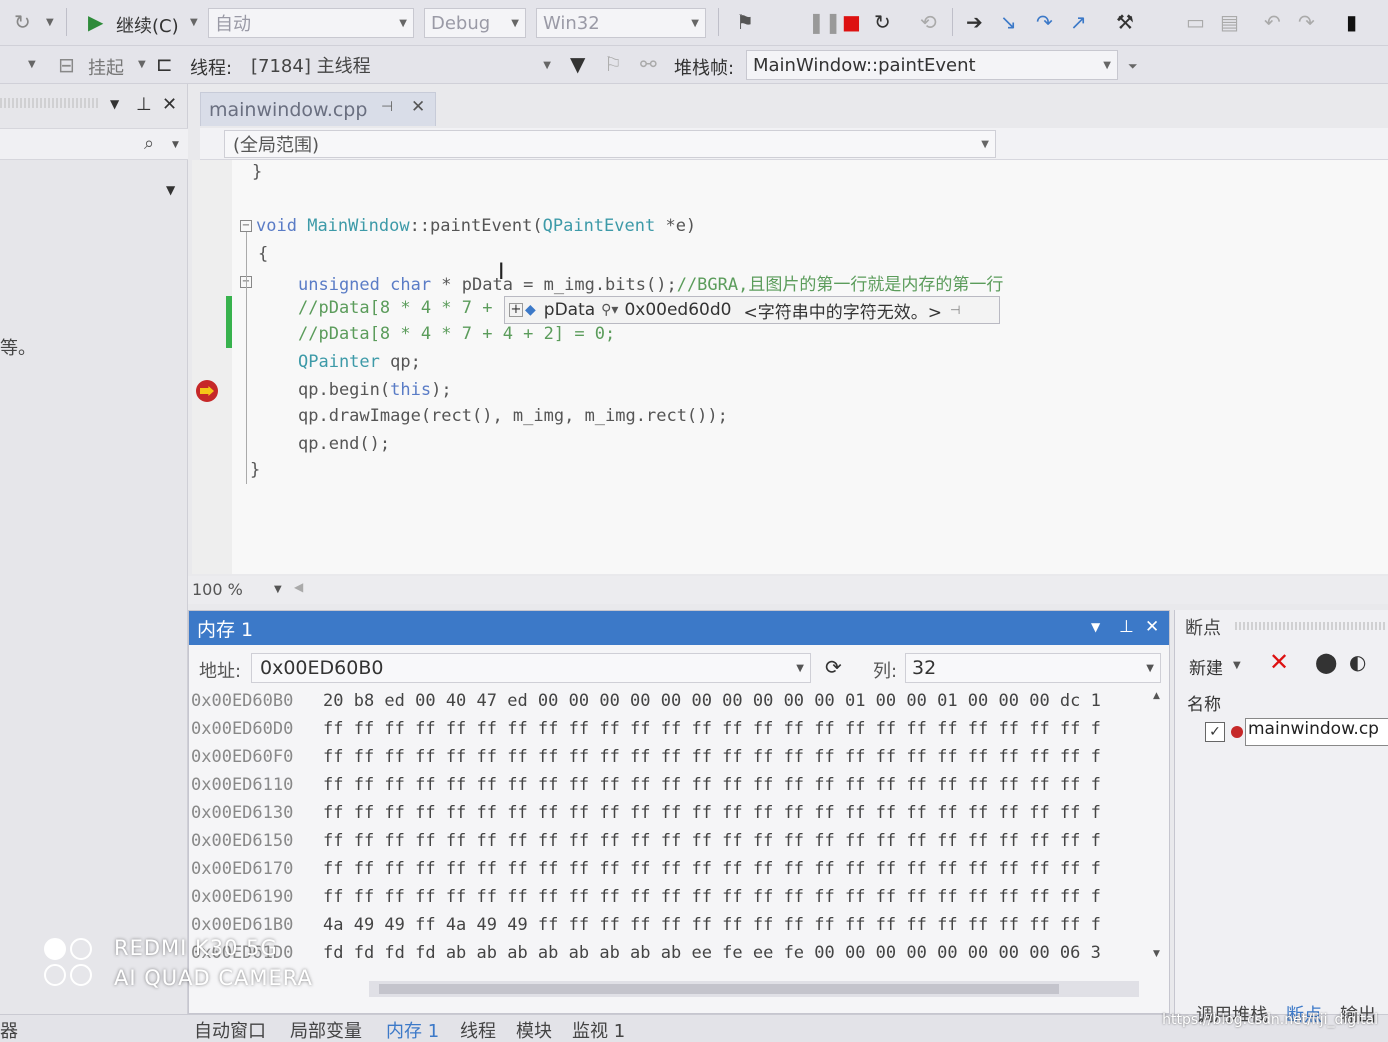 The height and width of the screenshot is (1042, 1388). What do you see at coordinates (298, 587) in the screenshot?
I see `scroll-left-icon: ◀` at bounding box center [298, 587].